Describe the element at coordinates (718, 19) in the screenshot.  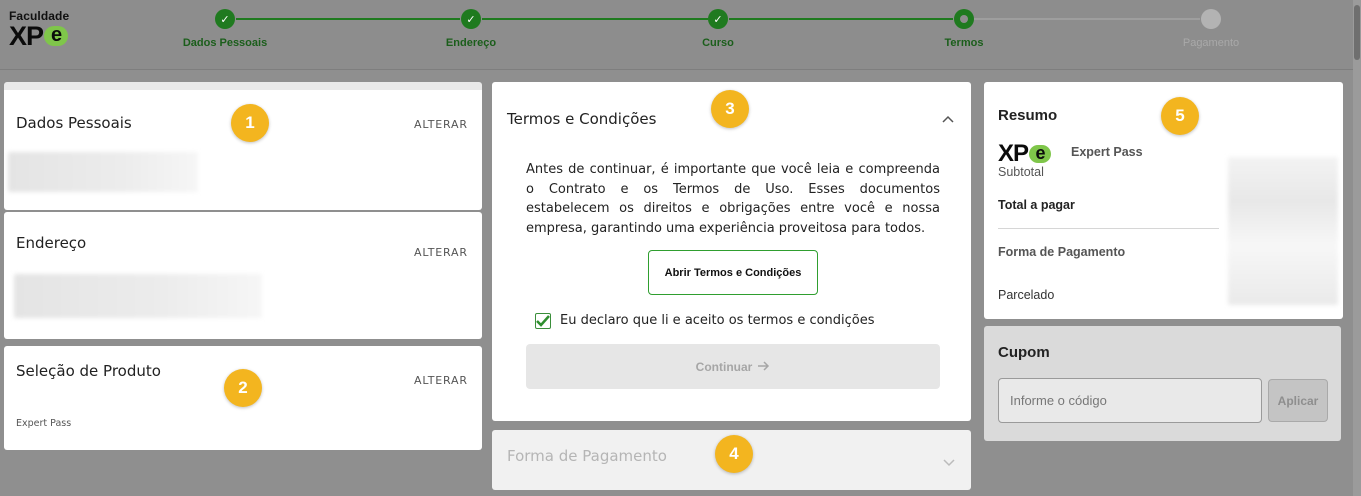
I see `step-curso-check-icon: ✓` at that location.